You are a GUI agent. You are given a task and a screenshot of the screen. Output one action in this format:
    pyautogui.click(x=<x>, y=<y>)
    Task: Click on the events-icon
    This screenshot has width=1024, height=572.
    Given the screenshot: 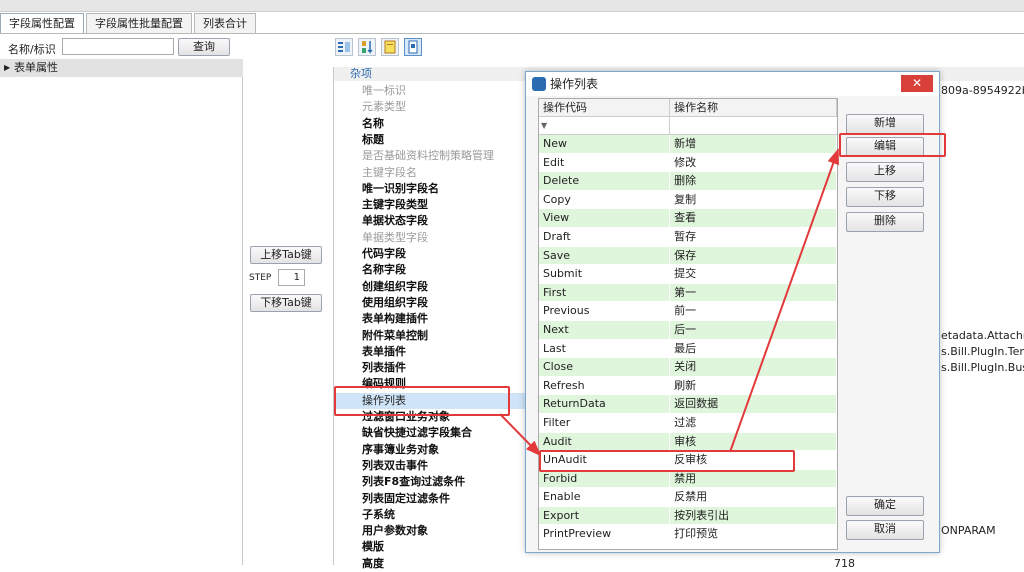 What is the action you would take?
    pyautogui.click(x=413, y=47)
    